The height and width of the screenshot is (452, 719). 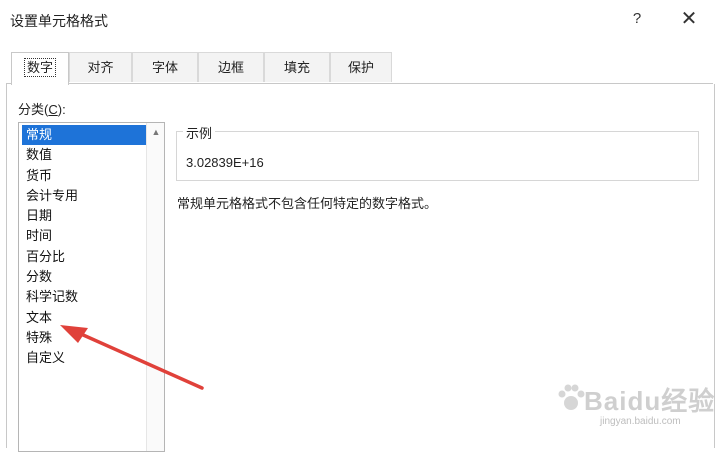 I want to click on tab-alignment: 对齐, so click(x=100, y=67).